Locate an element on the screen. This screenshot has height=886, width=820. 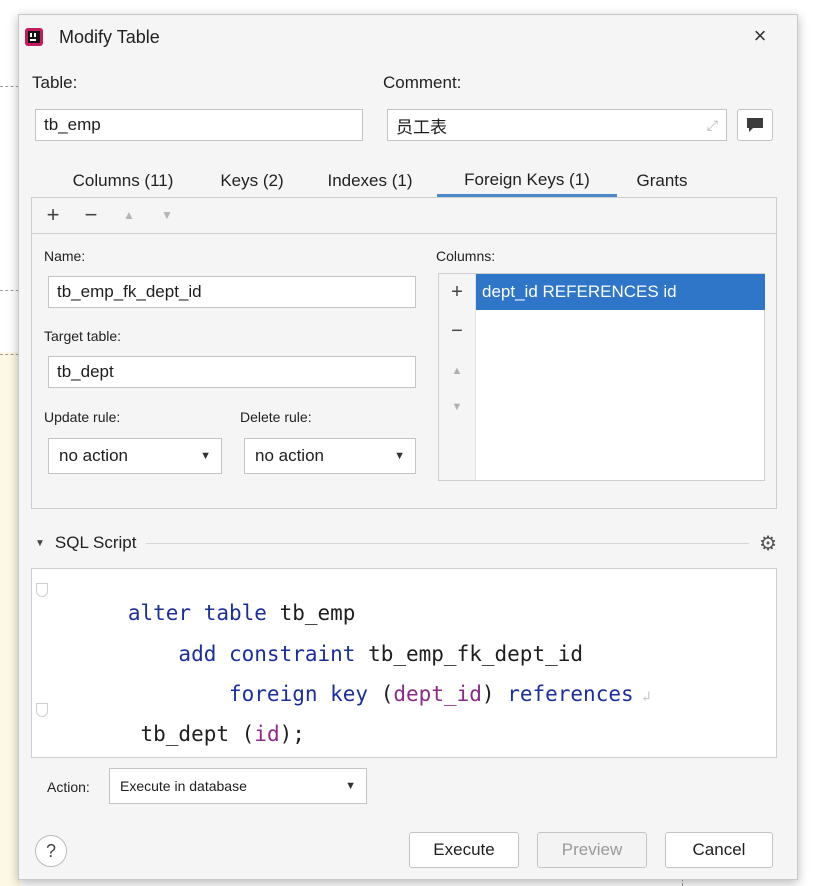
remove-icon: − is located at coordinates (91, 215).